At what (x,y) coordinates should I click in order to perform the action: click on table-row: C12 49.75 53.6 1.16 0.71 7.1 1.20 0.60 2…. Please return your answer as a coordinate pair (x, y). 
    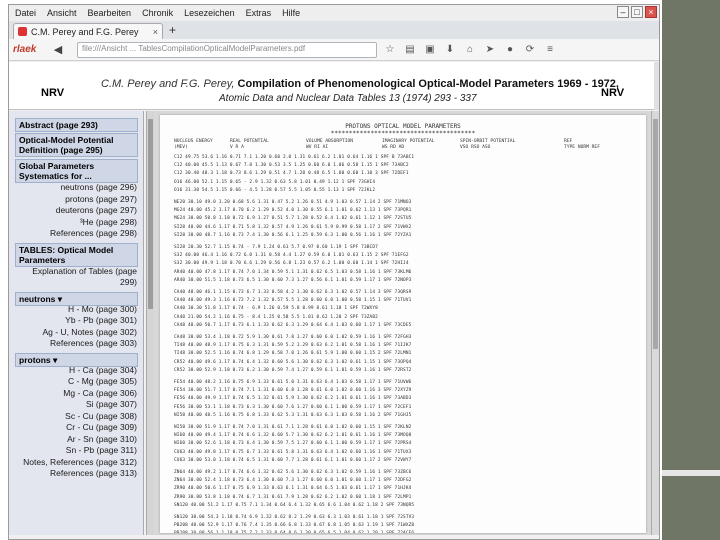
    Looking at the image, I should click on (294, 157).